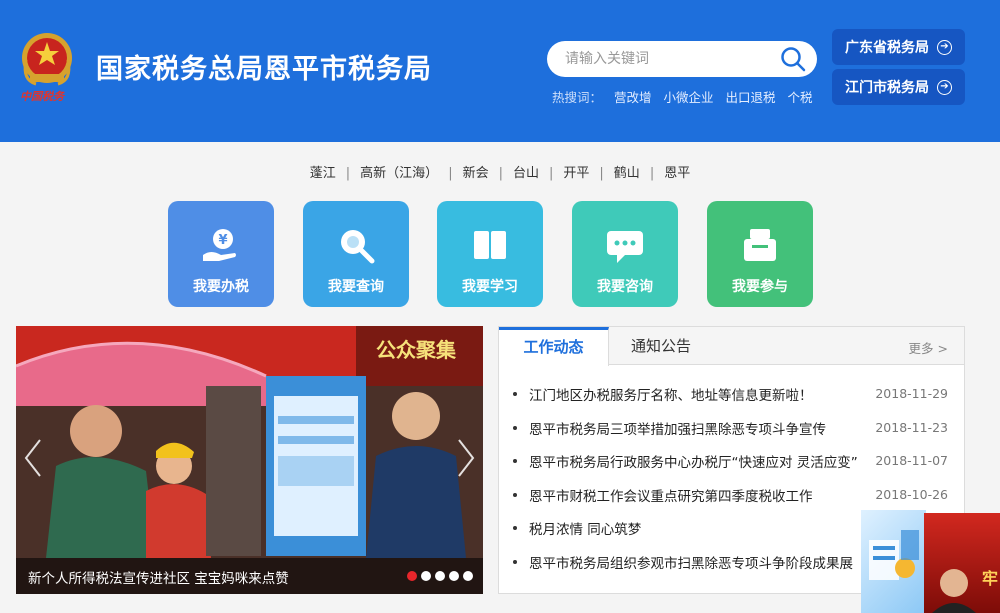 Image resolution: width=1000 pixels, height=613 pixels. Describe the element at coordinates (696, 428) in the screenshot. I see `news-title: 恩平市税务局三项举措加强扫黑除恶专项斗争宣传` at that location.